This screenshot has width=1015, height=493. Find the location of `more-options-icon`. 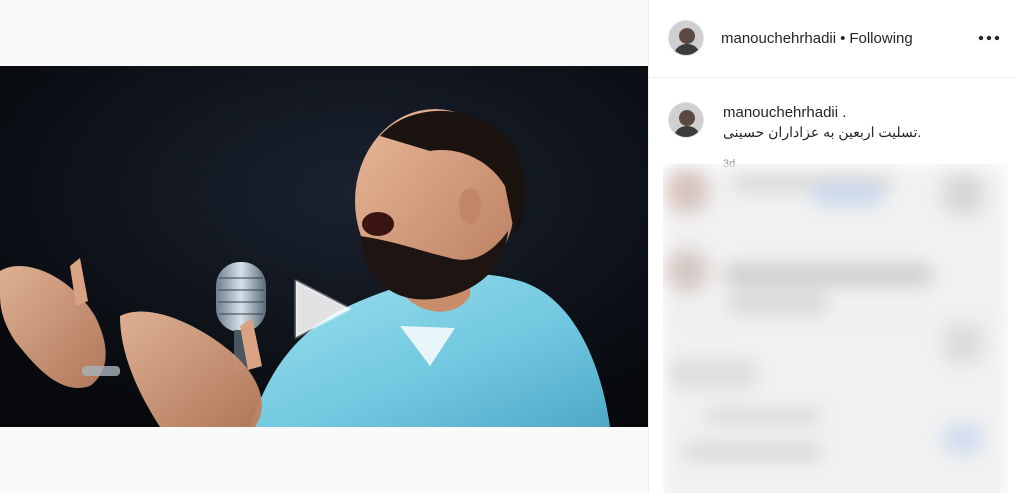

more-options-icon is located at coordinates (989, 38).